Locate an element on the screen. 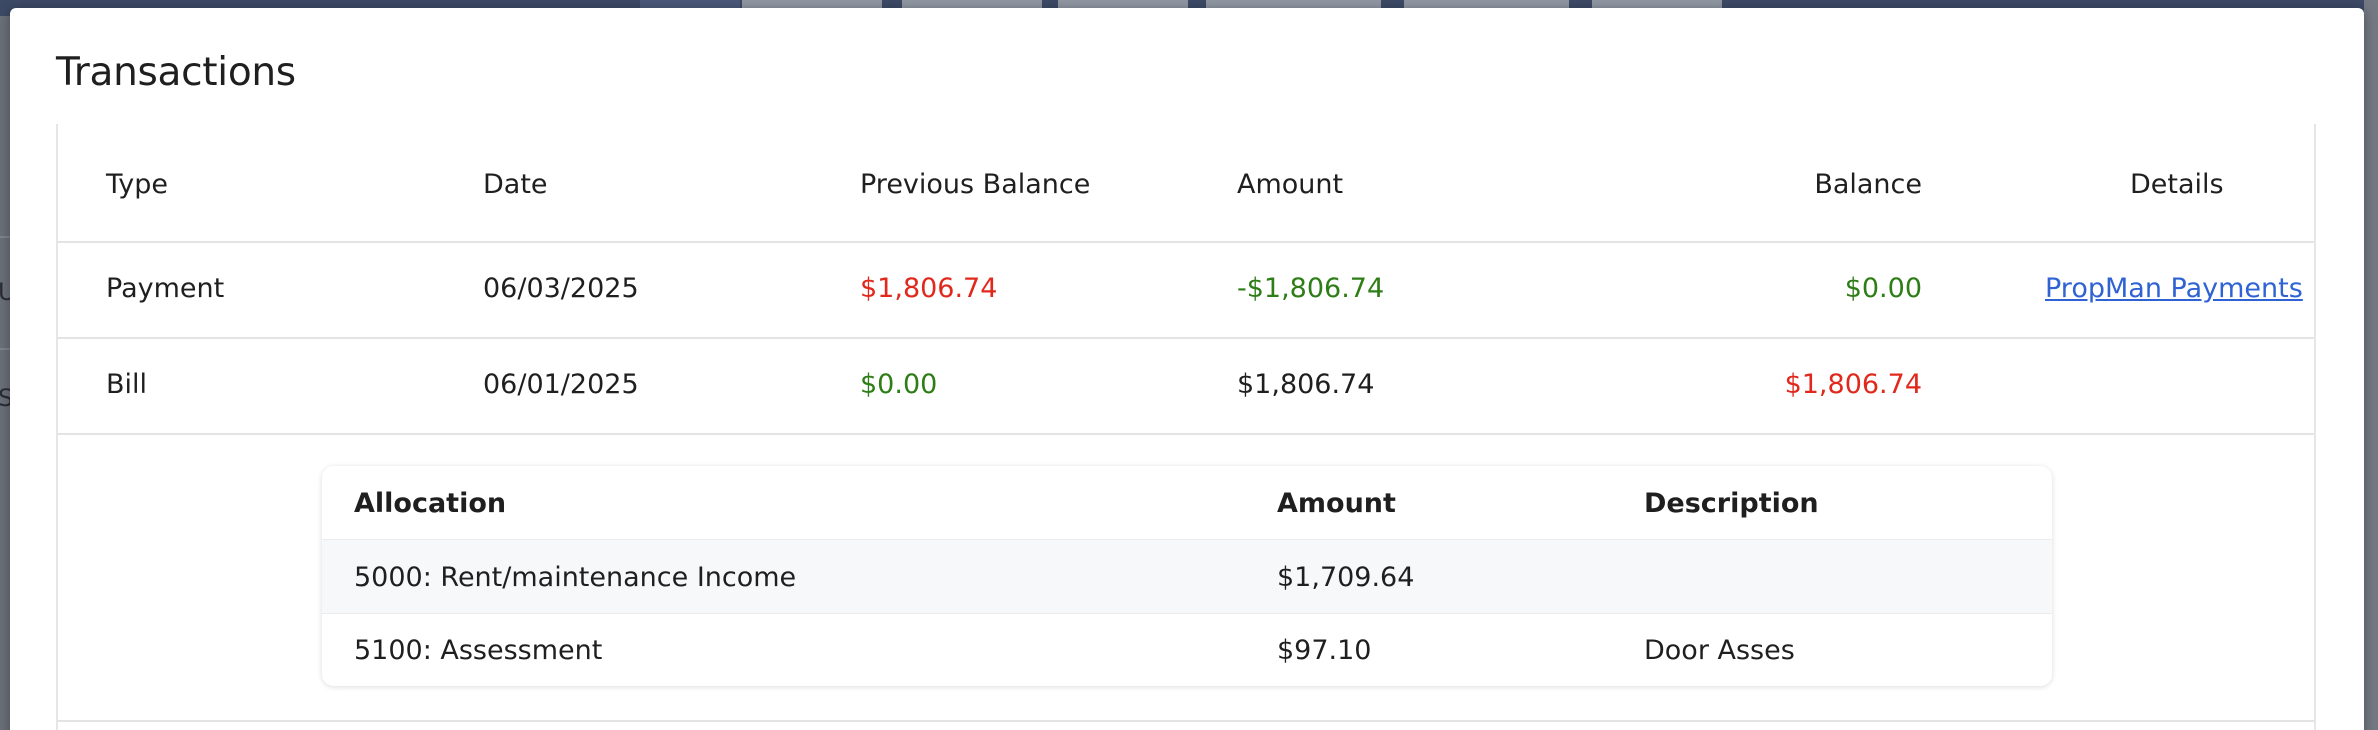 The width and height of the screenshot is (2378, 730). column-header-type: Type is located at coordinates (137, 184).